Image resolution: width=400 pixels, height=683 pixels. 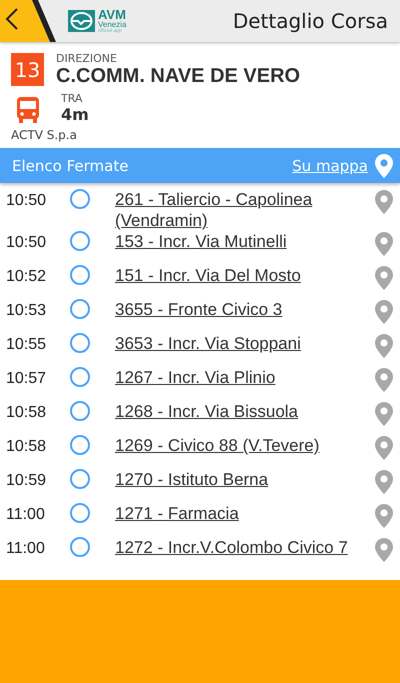 I want to click on direction-label: DIREZIONE, so click(x=87, y=58).